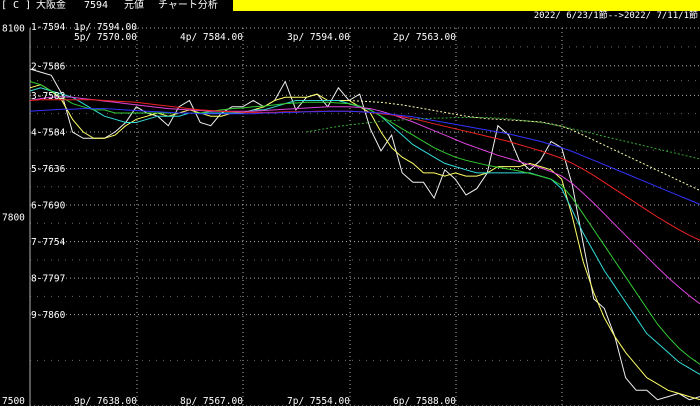 Image resolution: width=700 pixels, height=406 pixels. Describe the element at coordinates (615, 16) in the screenshot. I see `date-range: 2022/ 6/23/1節-->2022/ 7/11/1節` at that location.